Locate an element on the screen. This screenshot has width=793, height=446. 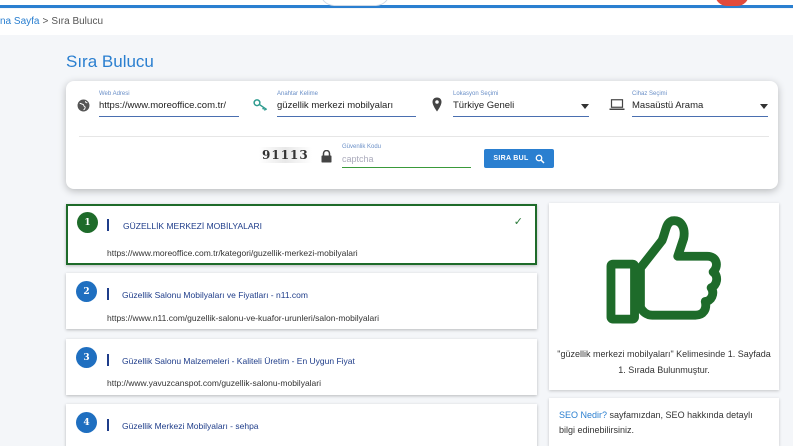
security-code-placeholder: captcha is located at coordinates (358, 159).